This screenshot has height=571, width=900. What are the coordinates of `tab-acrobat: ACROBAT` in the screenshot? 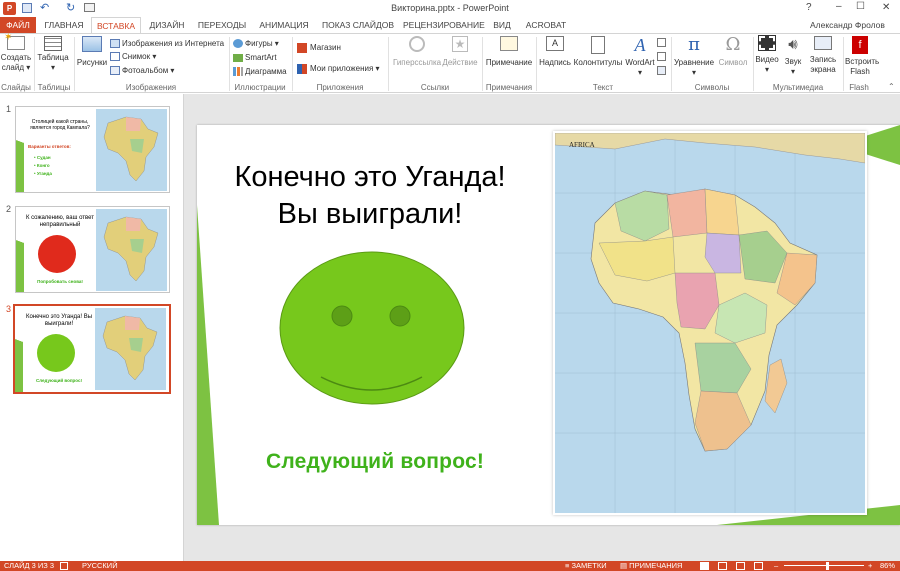 It's located at (546, 25).